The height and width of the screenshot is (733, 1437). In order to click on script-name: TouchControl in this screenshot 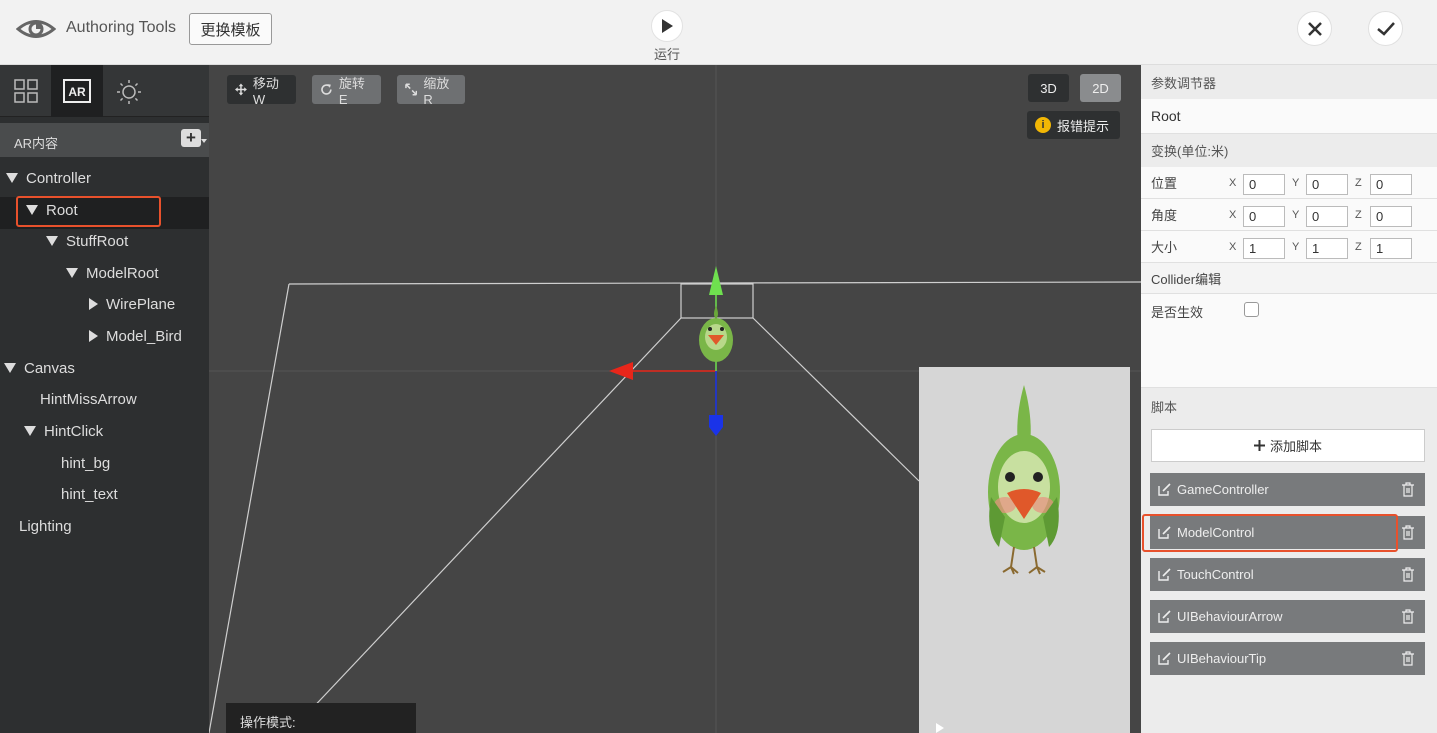, I will do `click(1215, 574)`.